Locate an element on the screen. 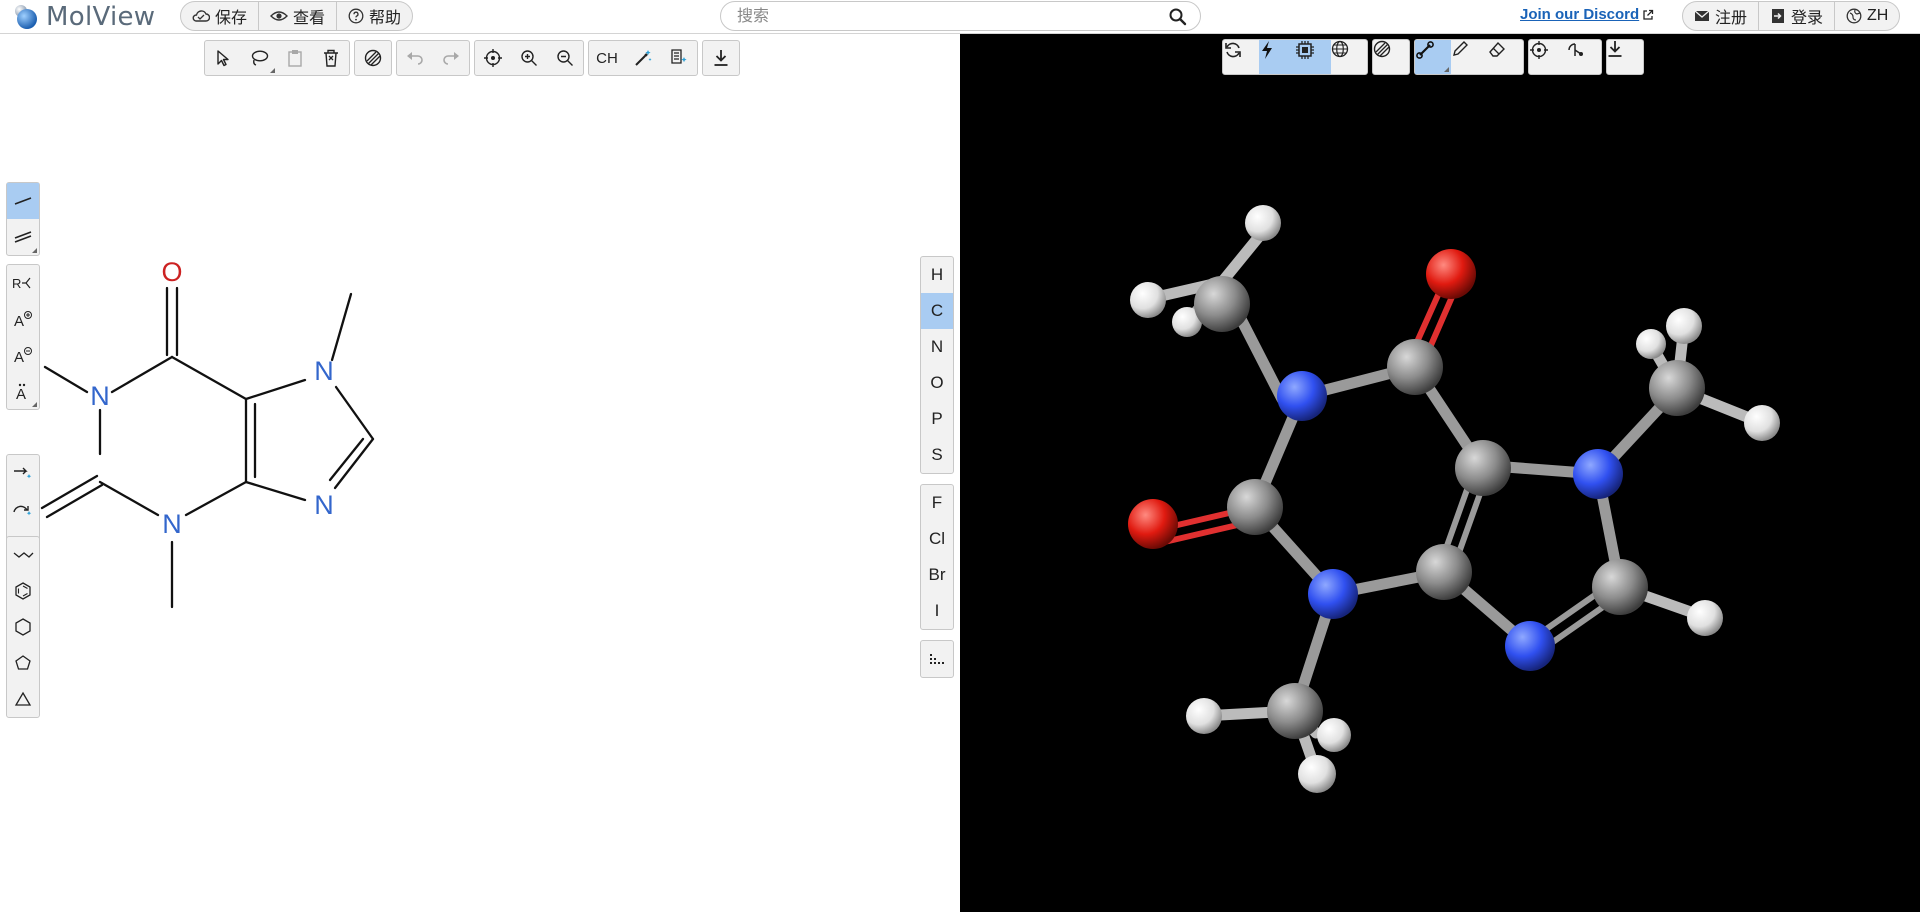 This screenshot has width=1920, height=912. element-s-button: S is located at coordinates (937, 455).